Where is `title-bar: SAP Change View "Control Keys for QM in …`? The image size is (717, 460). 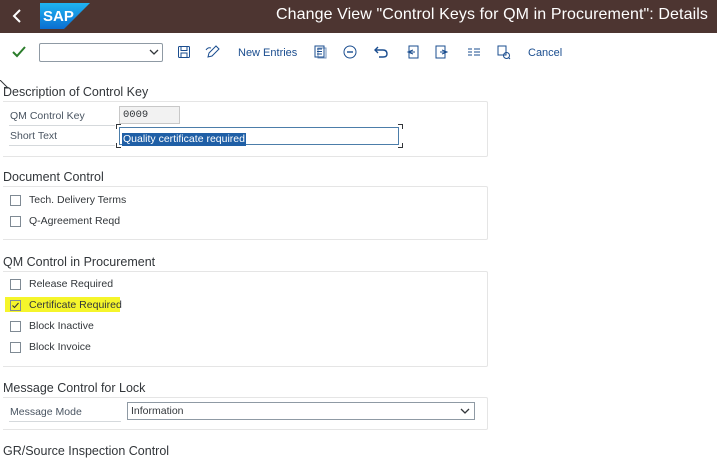
title-bar: SAP Change View "Control Keys for QM in … is located at coordinates (358, 16).